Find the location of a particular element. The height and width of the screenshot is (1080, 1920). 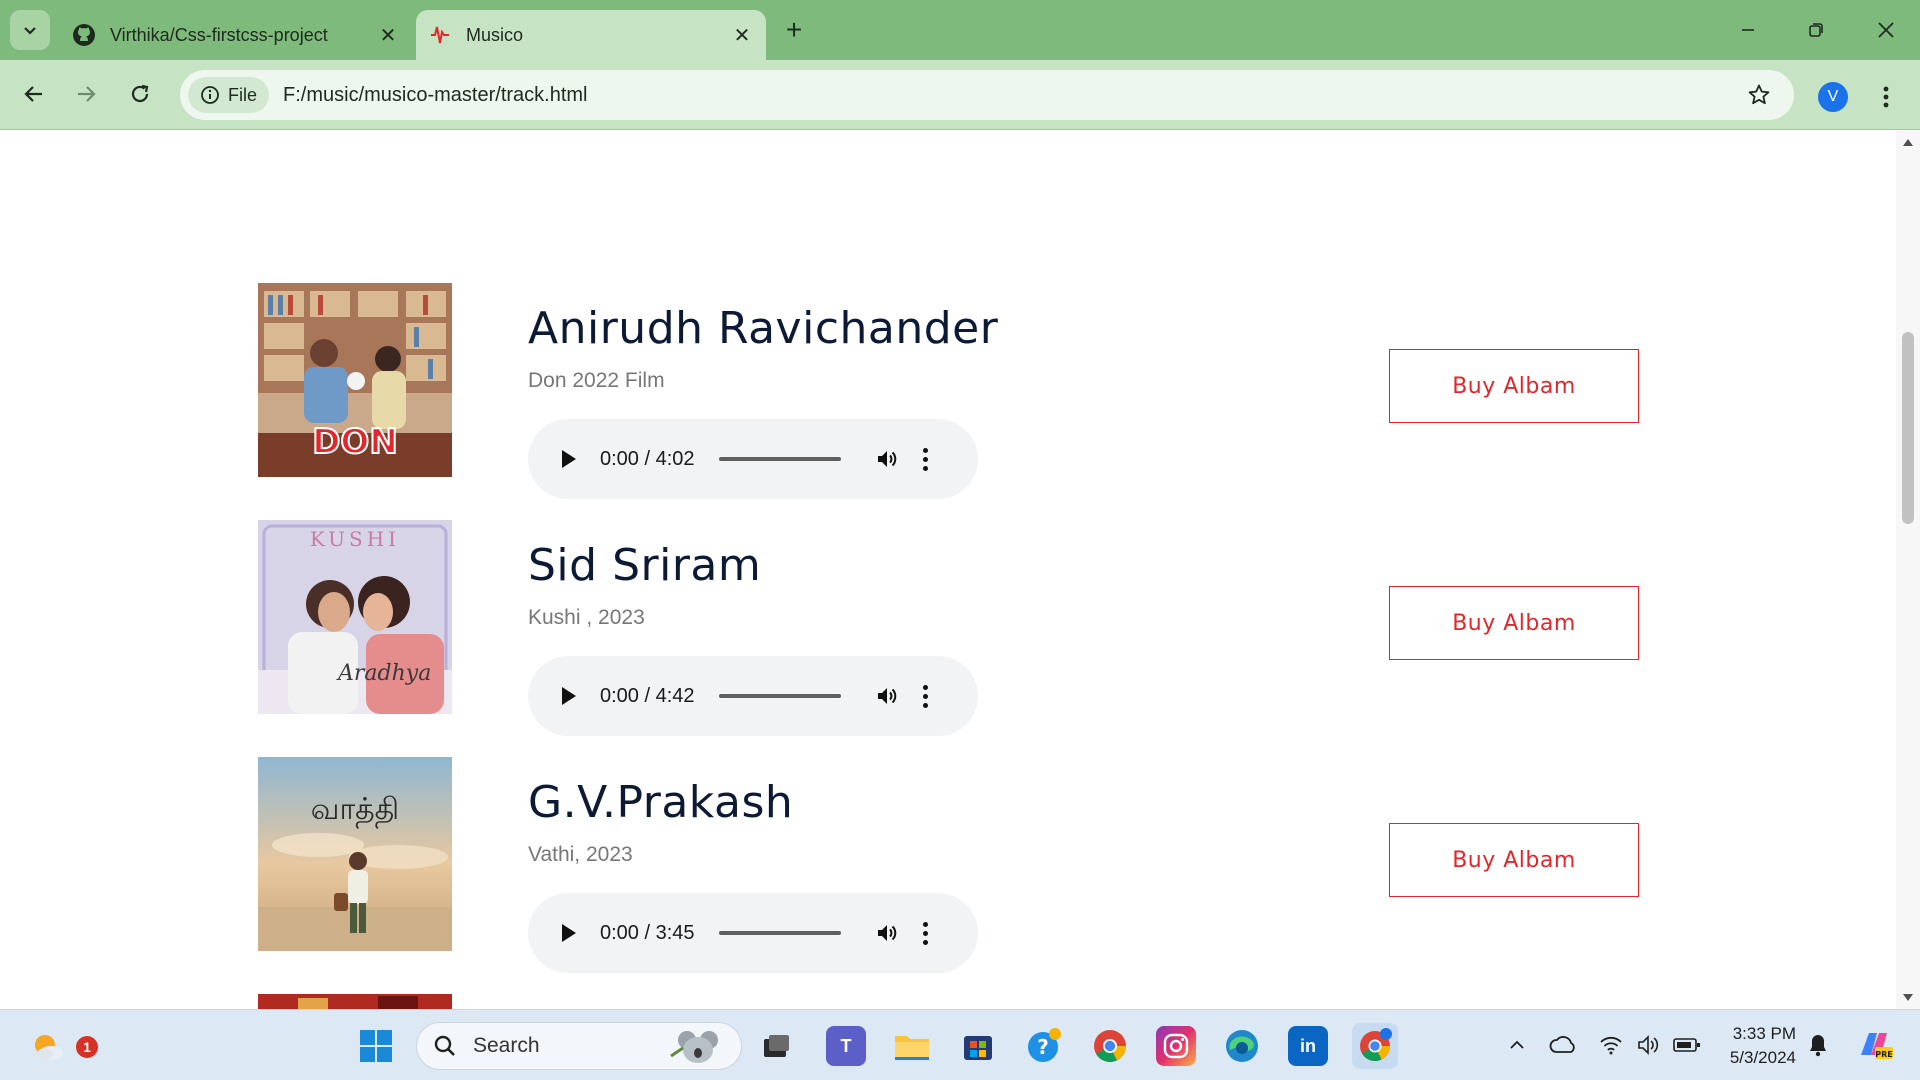

instagram-icon is located at coordinates (1176, 1046).